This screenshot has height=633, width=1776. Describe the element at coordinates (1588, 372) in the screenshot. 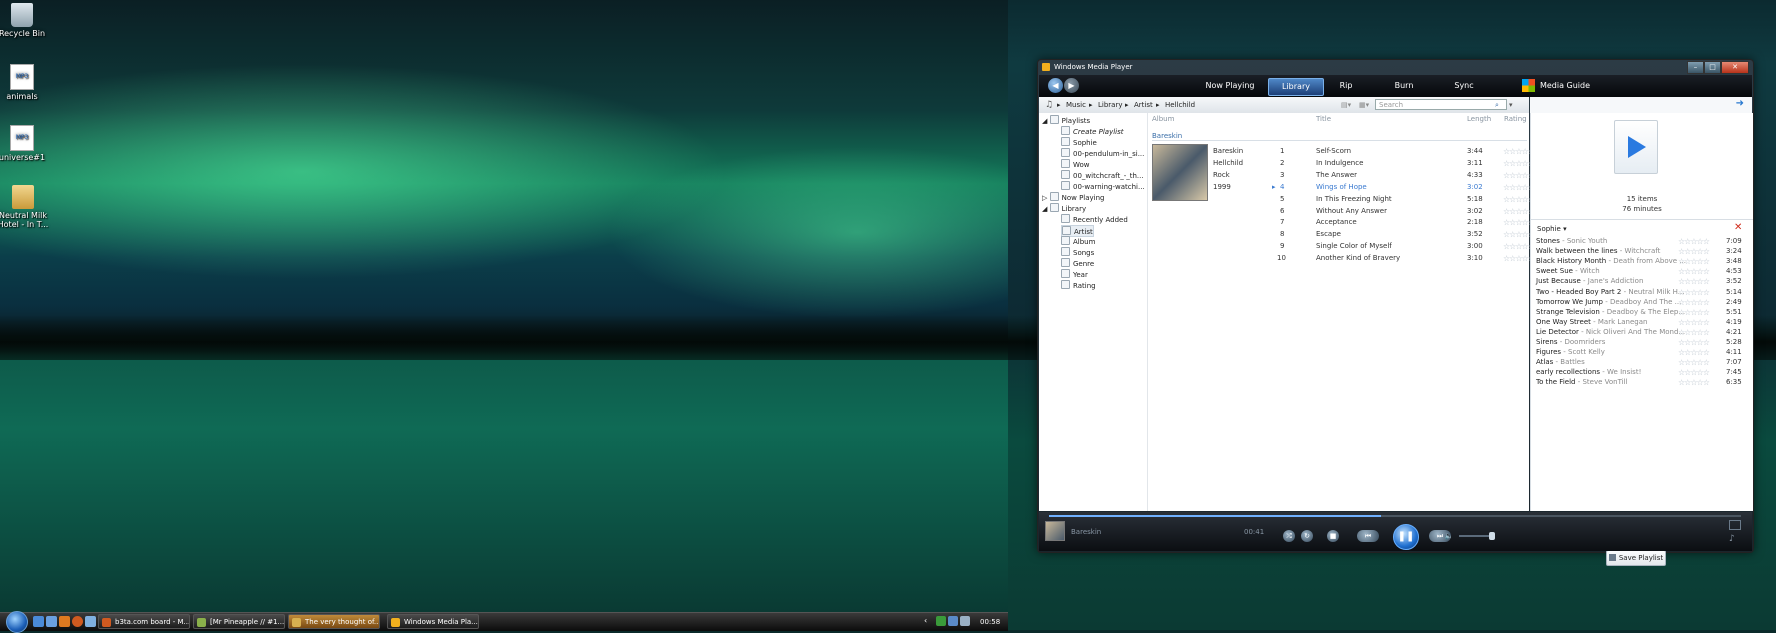

I see `playlist-item: early recollections - We Insist!` at that location.